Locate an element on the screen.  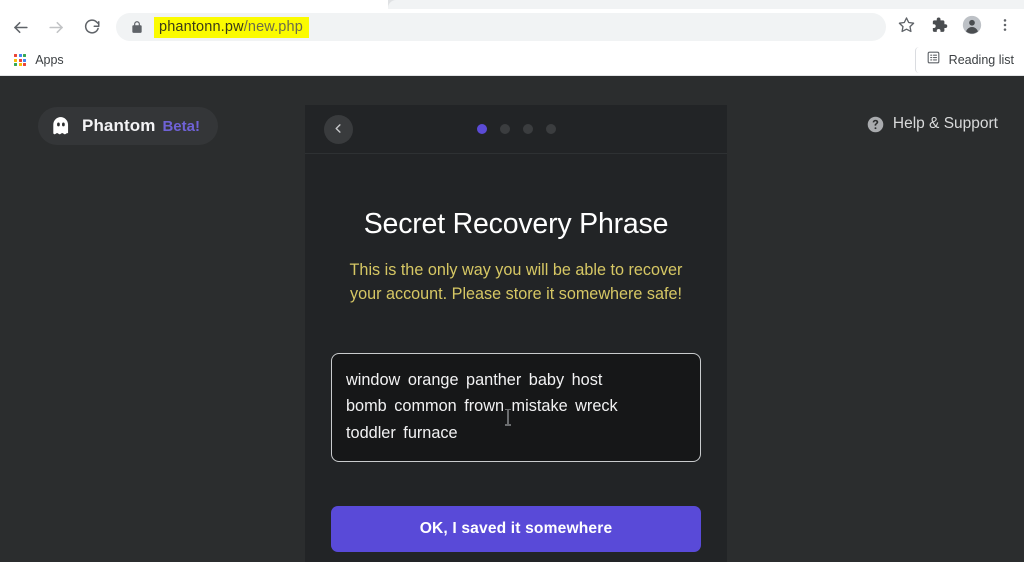
url-domain: phantonn.pw is located at coordinates (201, 27).